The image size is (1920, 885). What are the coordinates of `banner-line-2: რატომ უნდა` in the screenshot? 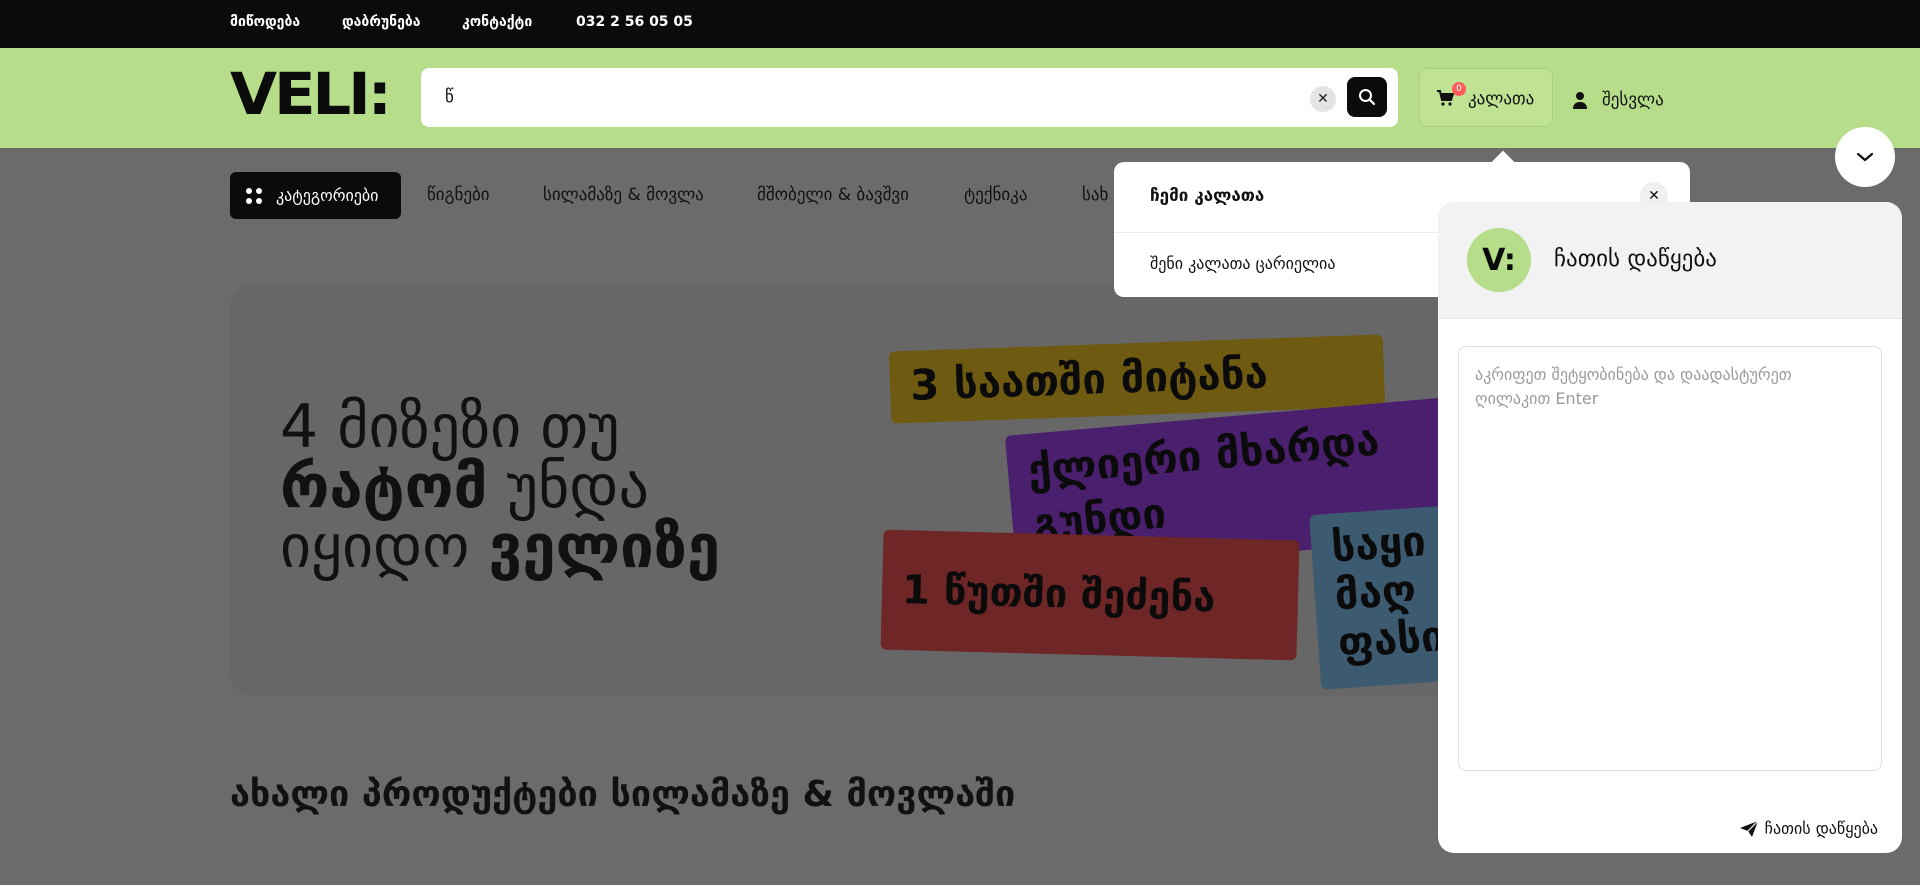 It's located at (464, 487).